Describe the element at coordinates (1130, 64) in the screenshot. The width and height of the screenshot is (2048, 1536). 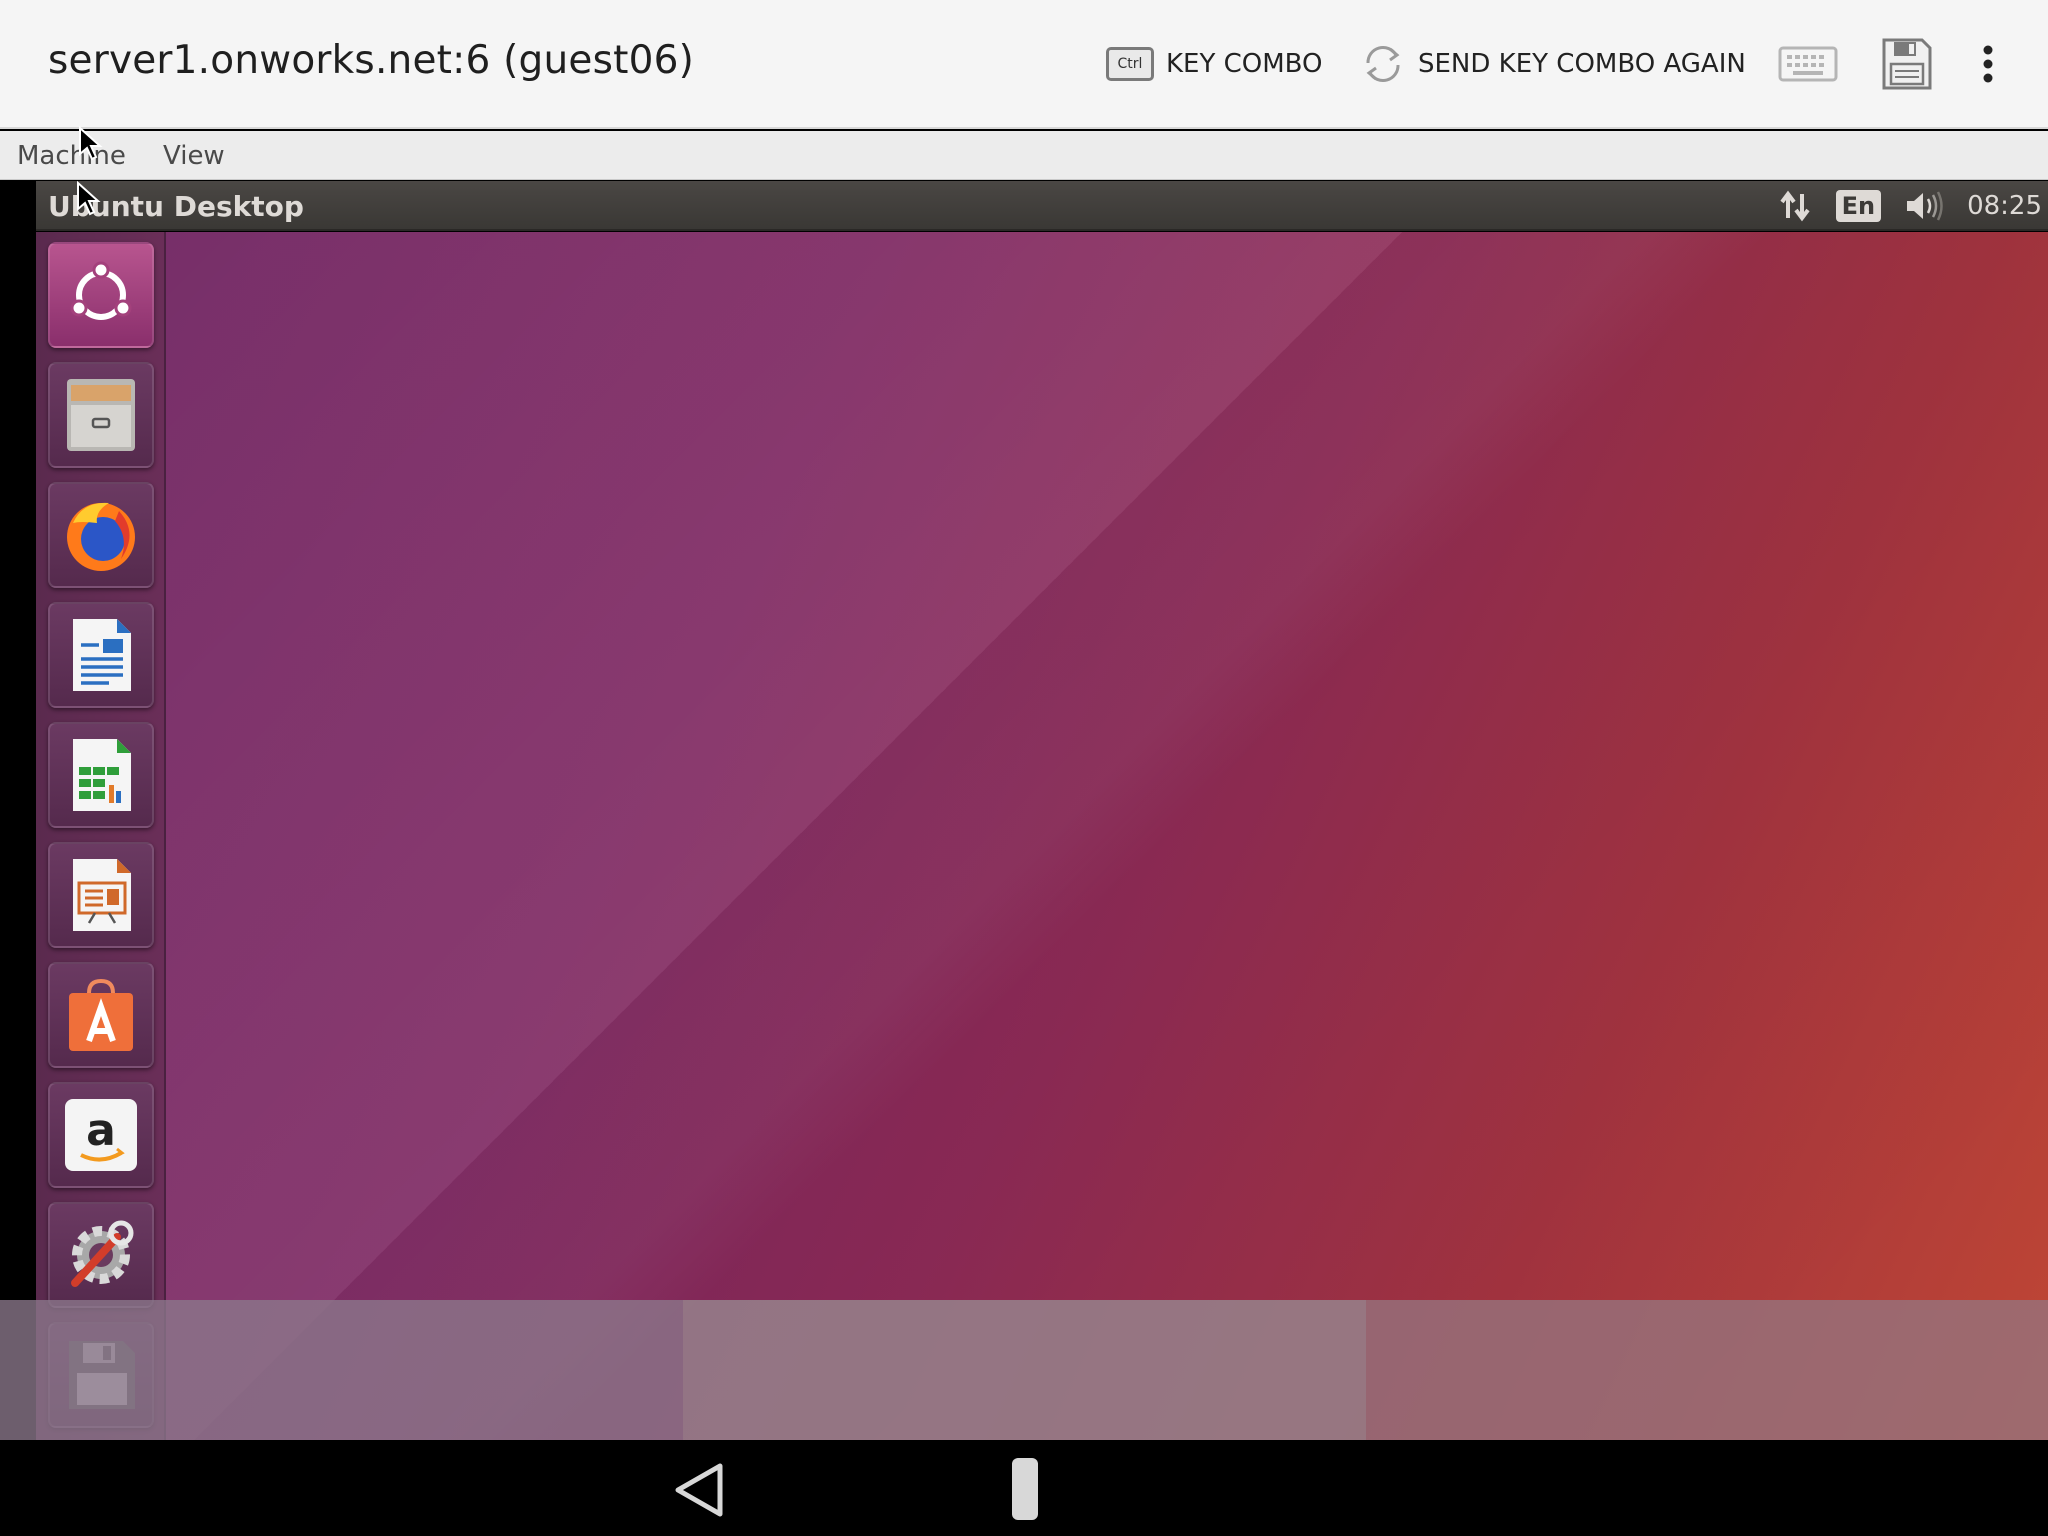
I see `ctrl-key-icon: Ctrl` at that location.